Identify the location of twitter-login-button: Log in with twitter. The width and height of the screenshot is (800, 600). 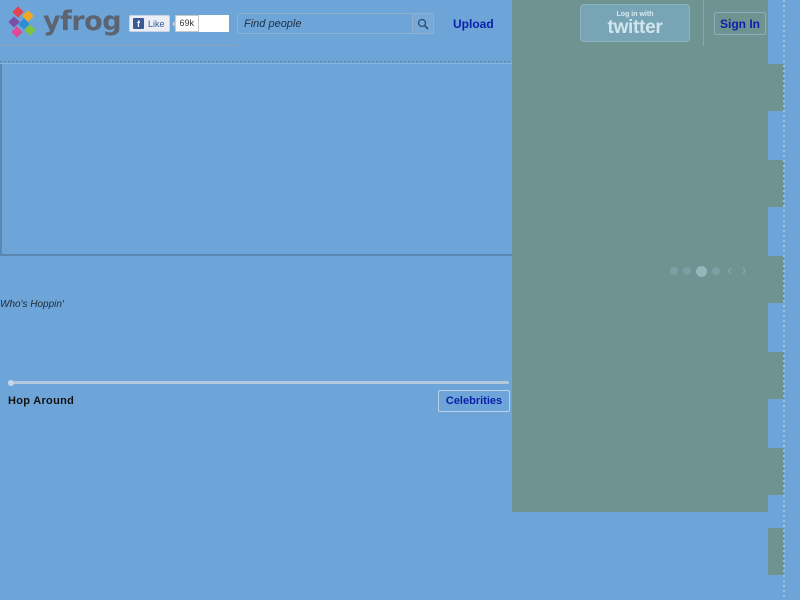
(635, 23).